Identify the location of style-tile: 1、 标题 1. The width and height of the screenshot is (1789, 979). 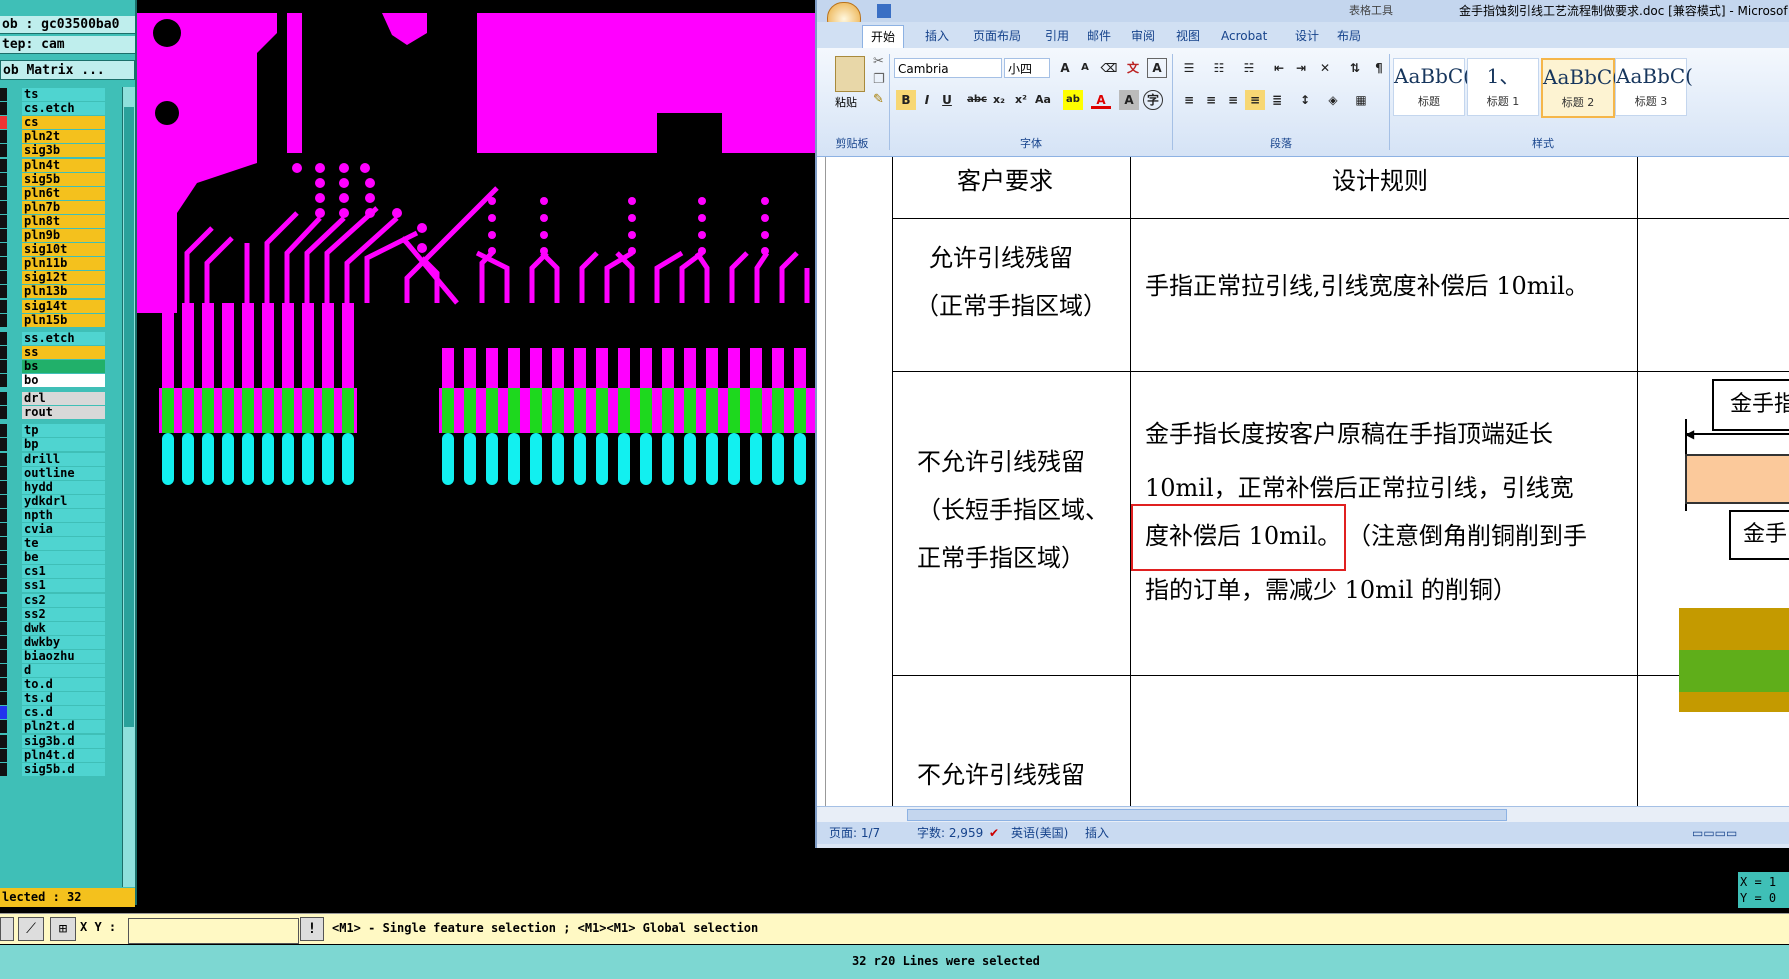
(1503, 87).